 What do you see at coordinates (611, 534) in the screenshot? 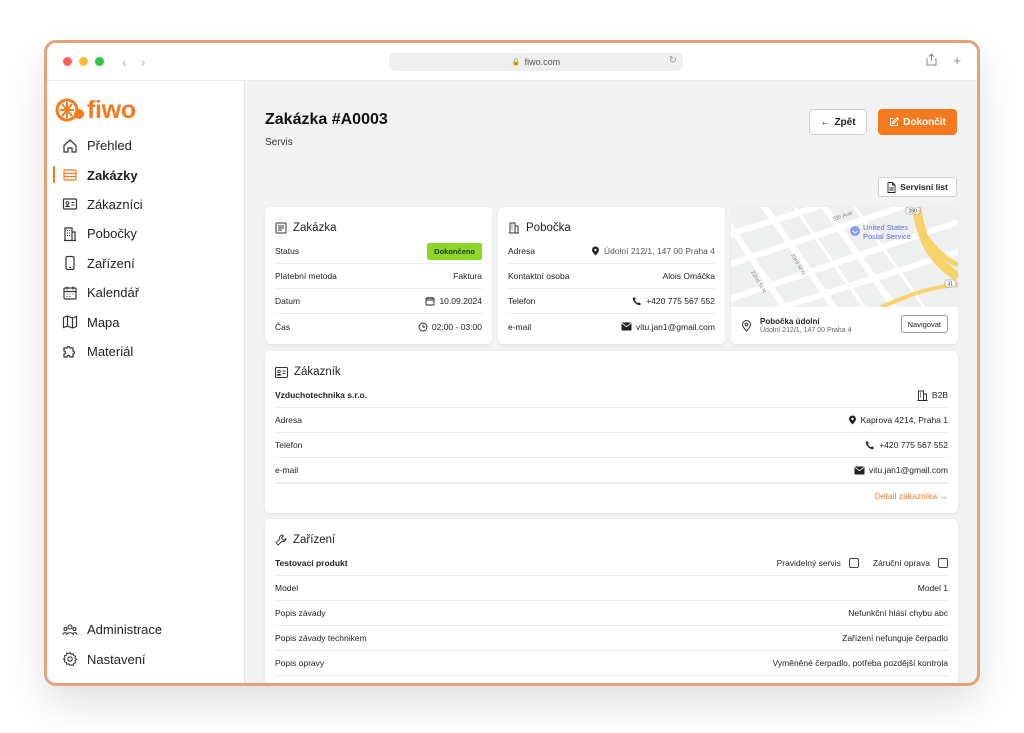
I see `device-card-title: Zařízení` at bounding box center [611, 534].